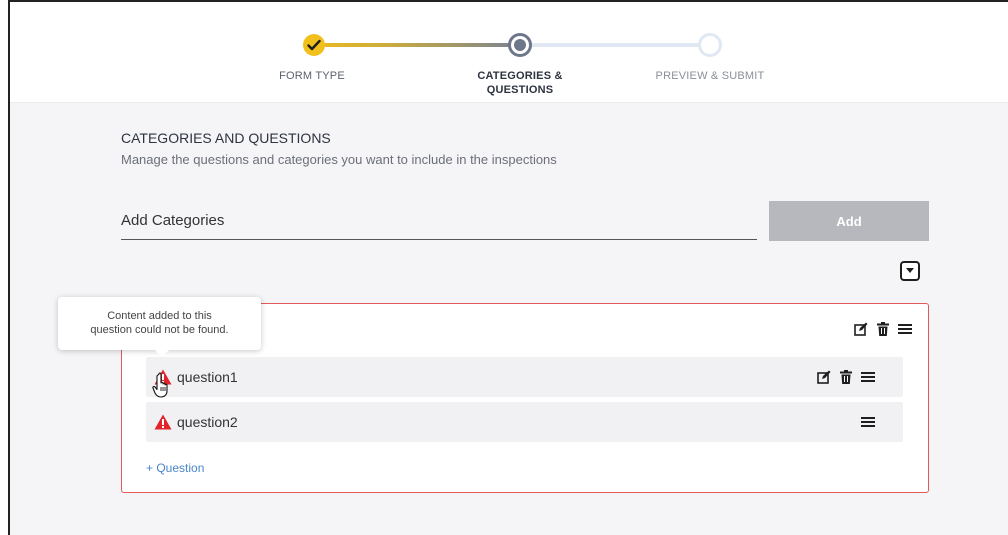 This screenshot has height=535, width=1008. Describe the element at coordinates (226, 138) in the screenshot. I see `section-title: CATEGORIES AND QUESTIONS` at that location.